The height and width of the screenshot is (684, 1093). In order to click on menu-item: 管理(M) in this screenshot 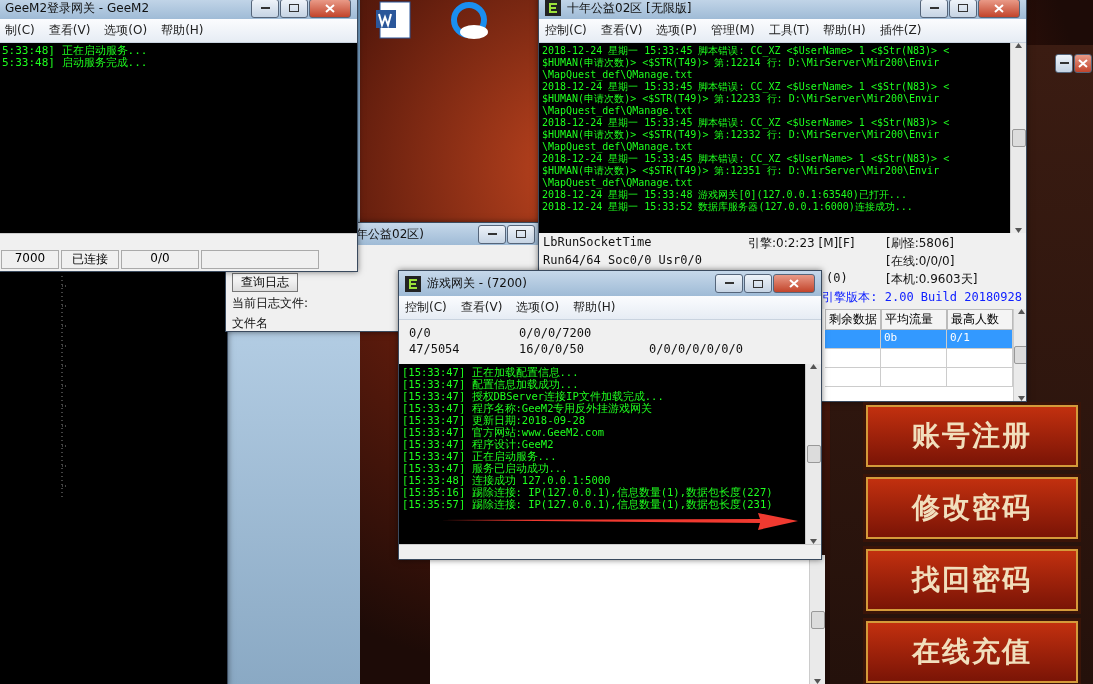, I will do `click(732, 30)`.